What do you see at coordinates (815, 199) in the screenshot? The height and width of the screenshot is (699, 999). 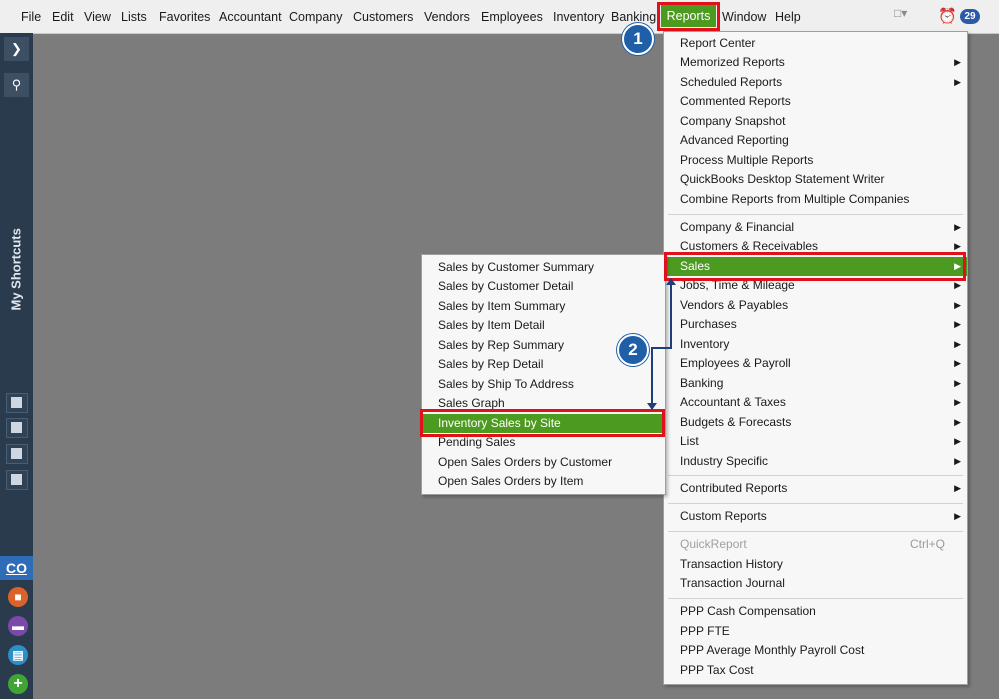 I see `combine-reports-item: Combine Reports from Multiple Companies` at bounding box center [815, 199].